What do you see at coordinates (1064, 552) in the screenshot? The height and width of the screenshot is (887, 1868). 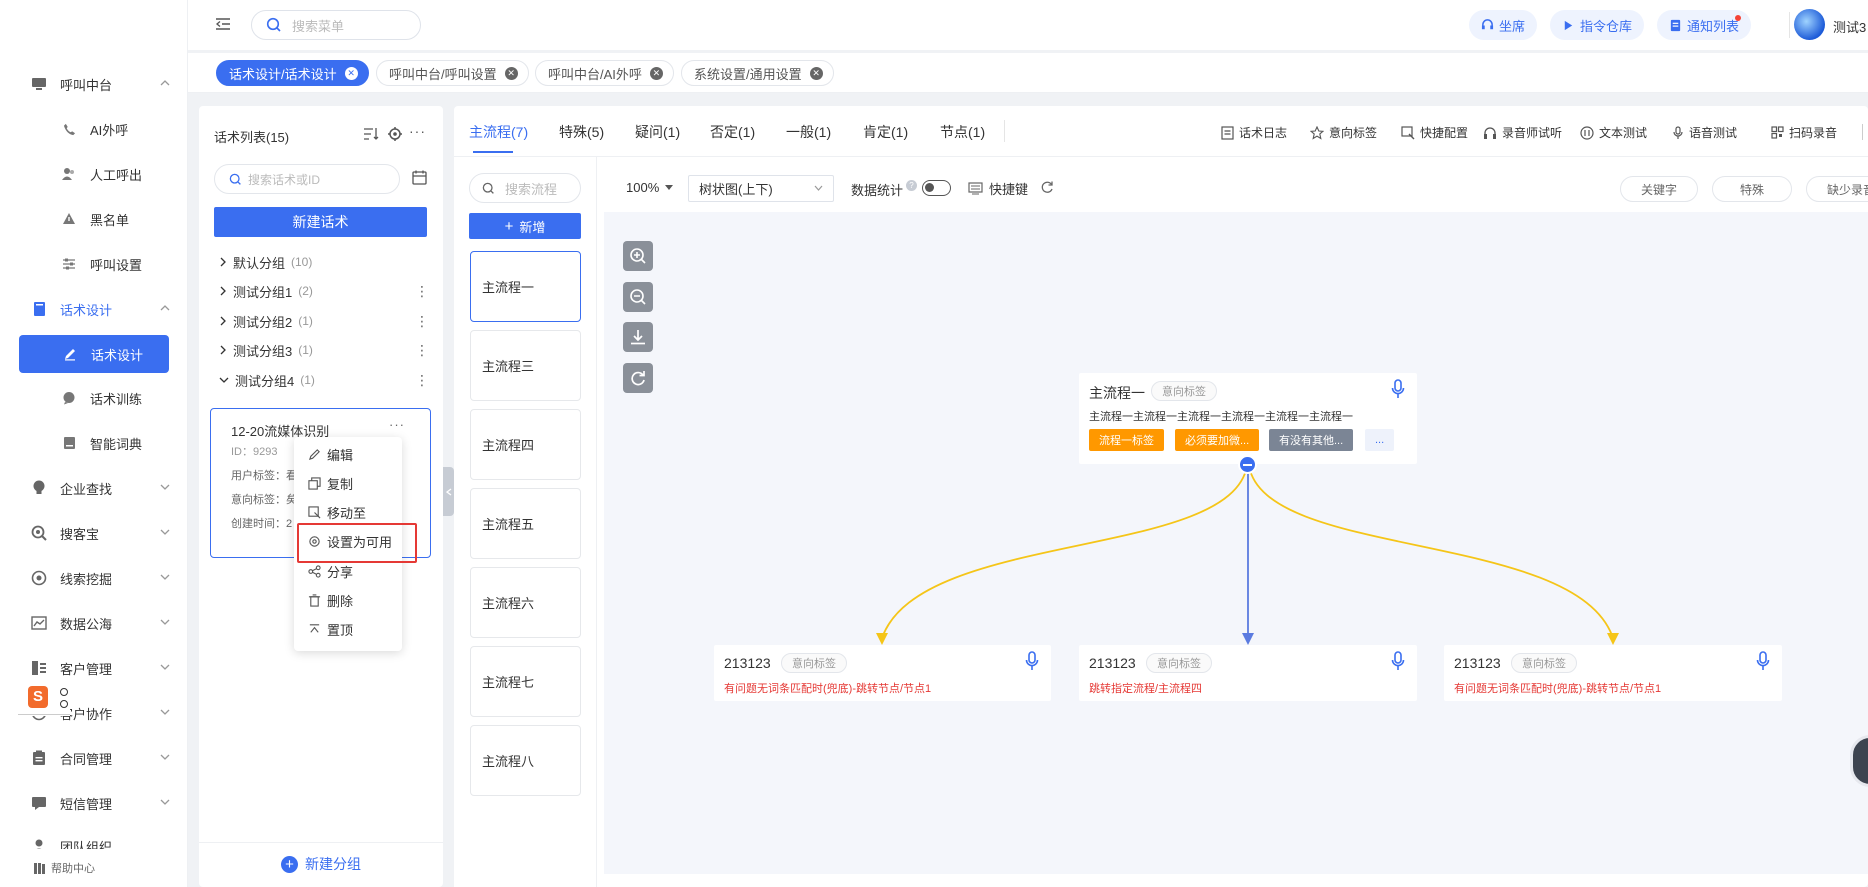 I see `edge-left` at bounding box center [1064, 552].